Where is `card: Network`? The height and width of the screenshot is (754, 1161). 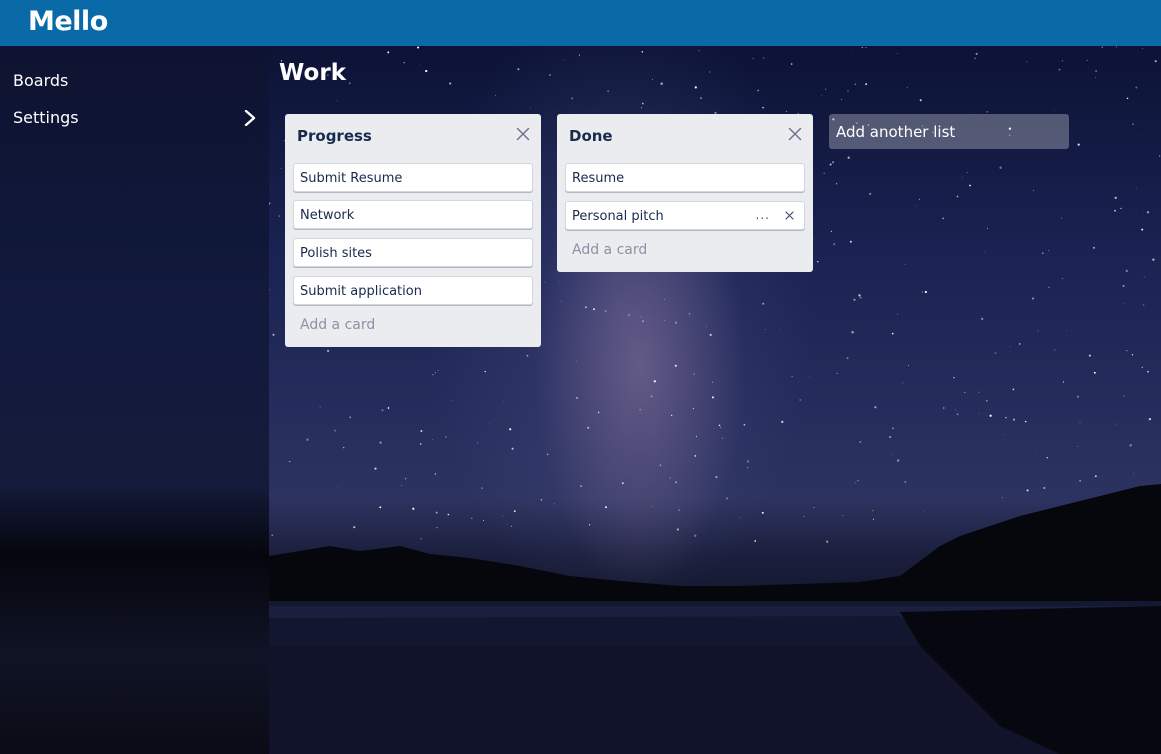 card: Network is located at coordinates (413, 214).